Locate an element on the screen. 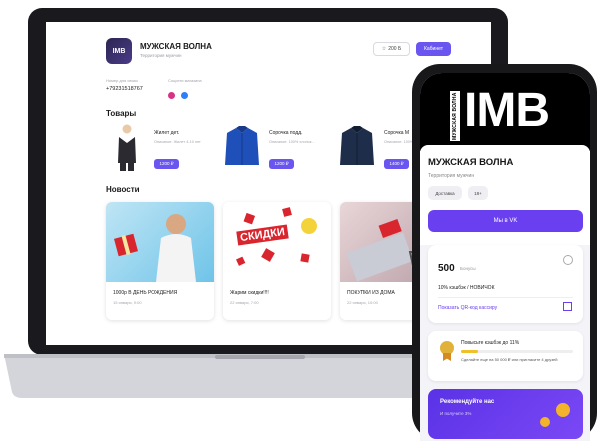 The width and height of the screenshot is (597, 441). qr-icon is located at coordinates (567, 306).